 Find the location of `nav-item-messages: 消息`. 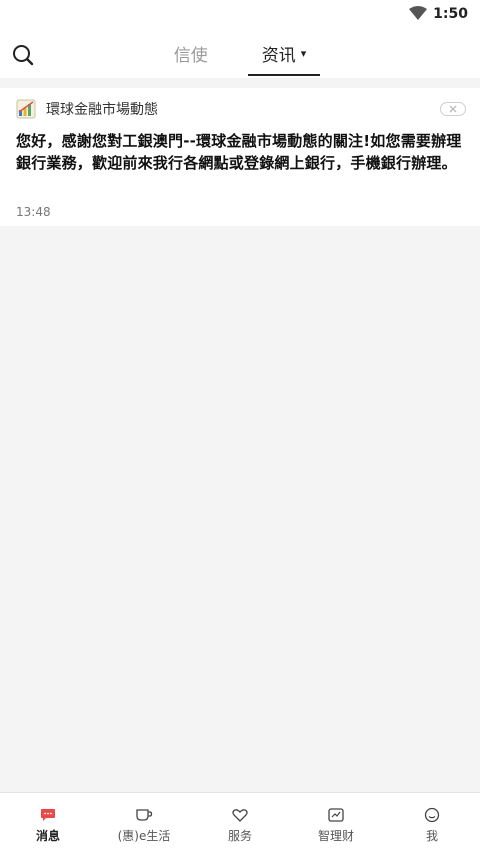

nav-item-messages: 消息 is located at coordinates (48, 823).